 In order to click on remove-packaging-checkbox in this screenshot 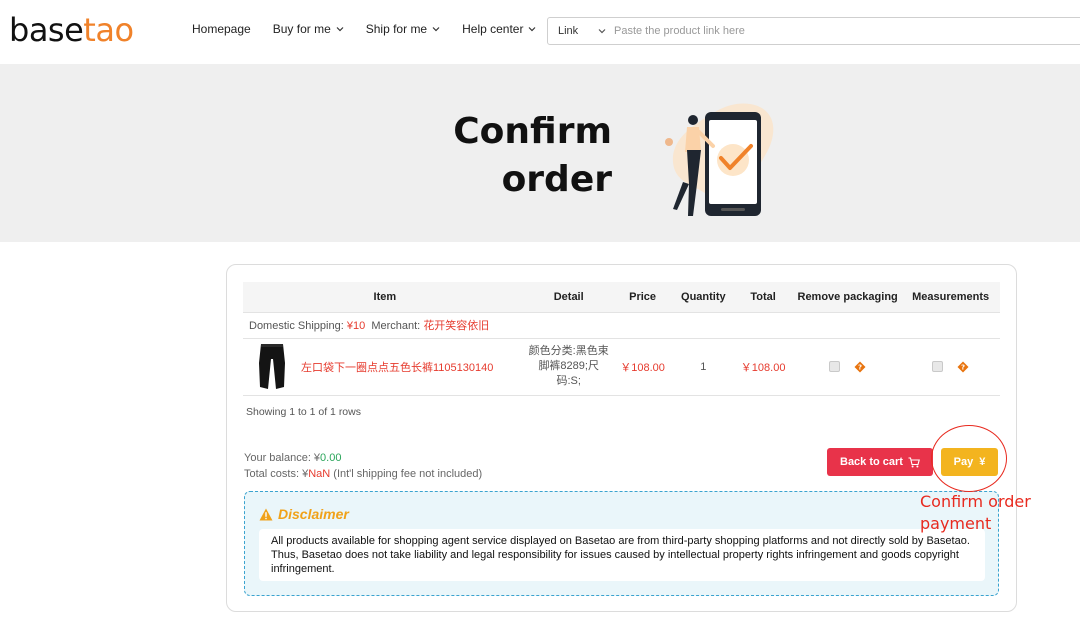, I will do `click(835, 367)`.